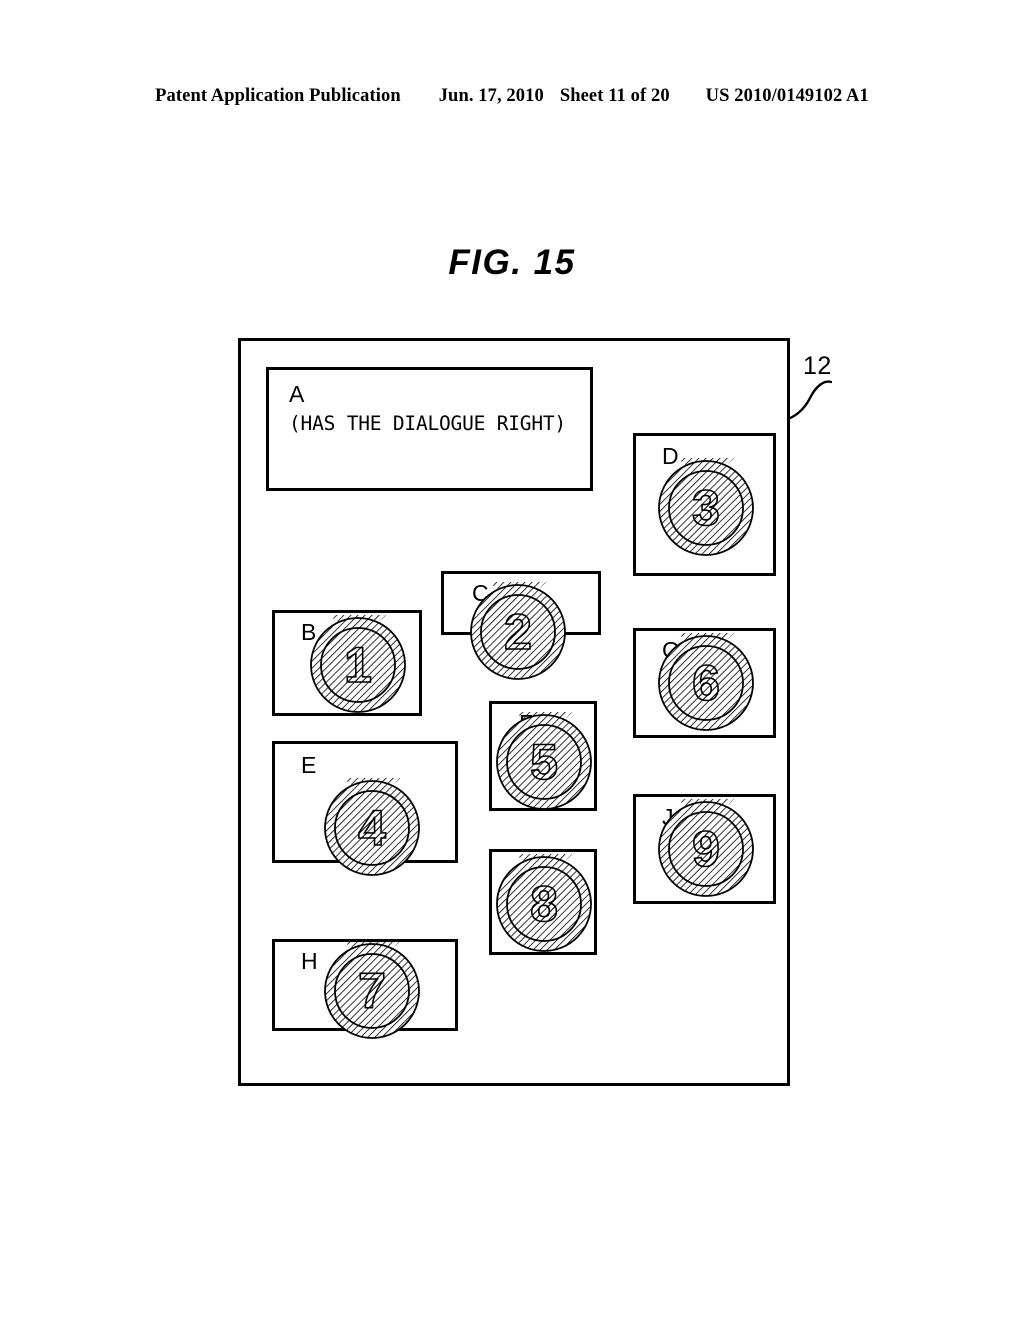  Describe the element at coordinates (704, 683) in the screenshot. I see `window-g: G` at that location.